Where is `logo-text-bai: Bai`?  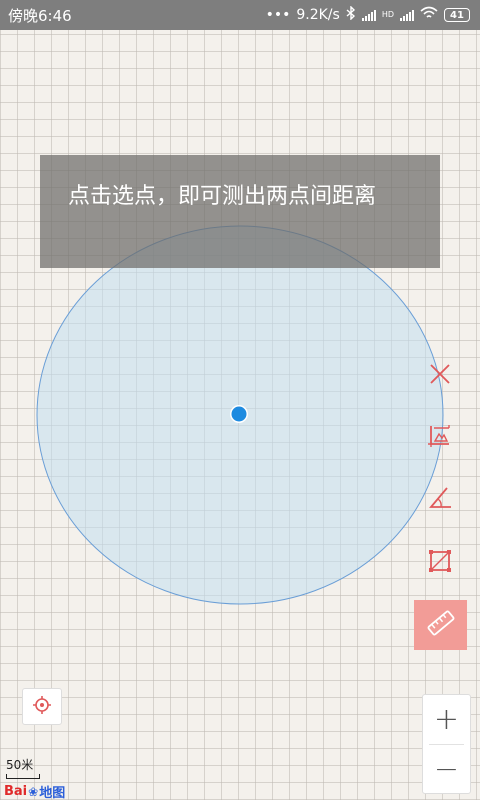 logo-text-bai: Bai is located at coordinates (16, 791).